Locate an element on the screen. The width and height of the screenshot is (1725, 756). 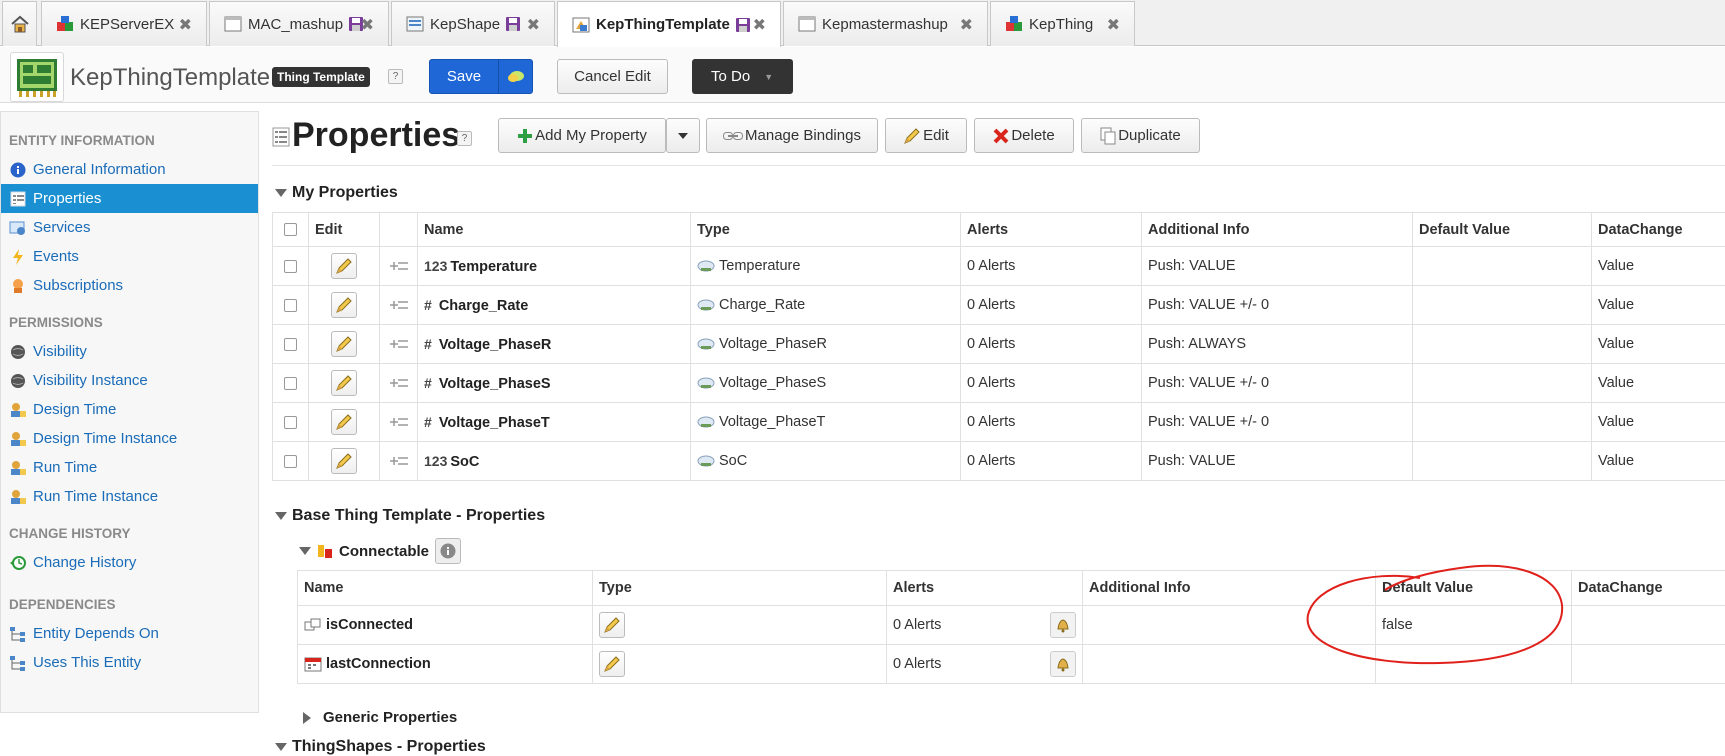
tree-icon is located at coordinates (18, 663).